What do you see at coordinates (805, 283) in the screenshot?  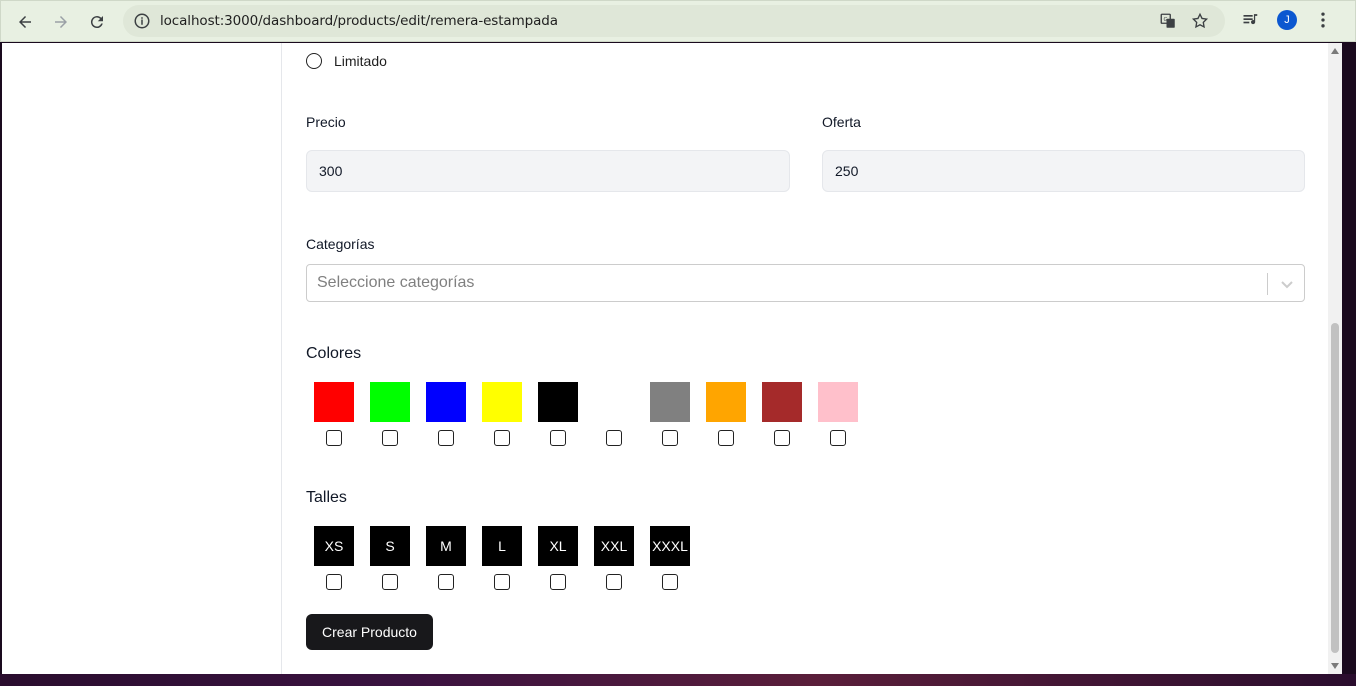 I see `categories-select: Seleccione categorías` at bounding box center [805, 283].